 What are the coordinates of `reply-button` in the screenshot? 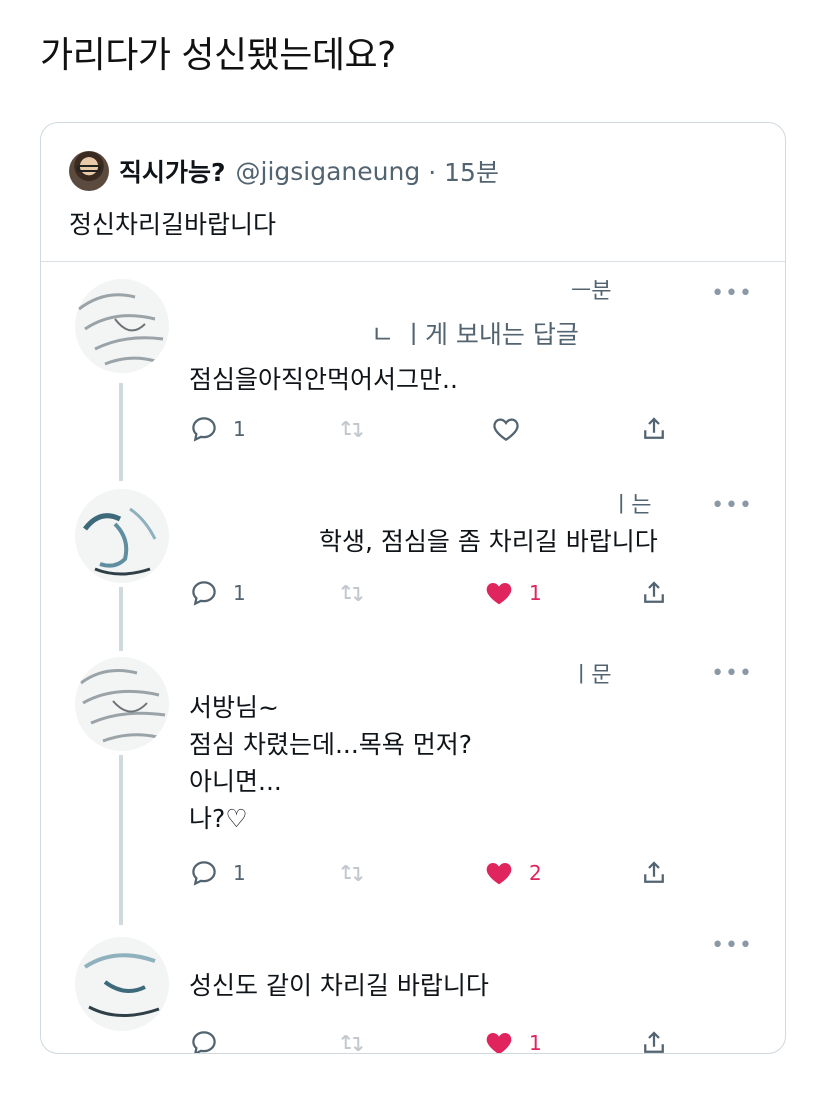 It's located at (204, 1039).